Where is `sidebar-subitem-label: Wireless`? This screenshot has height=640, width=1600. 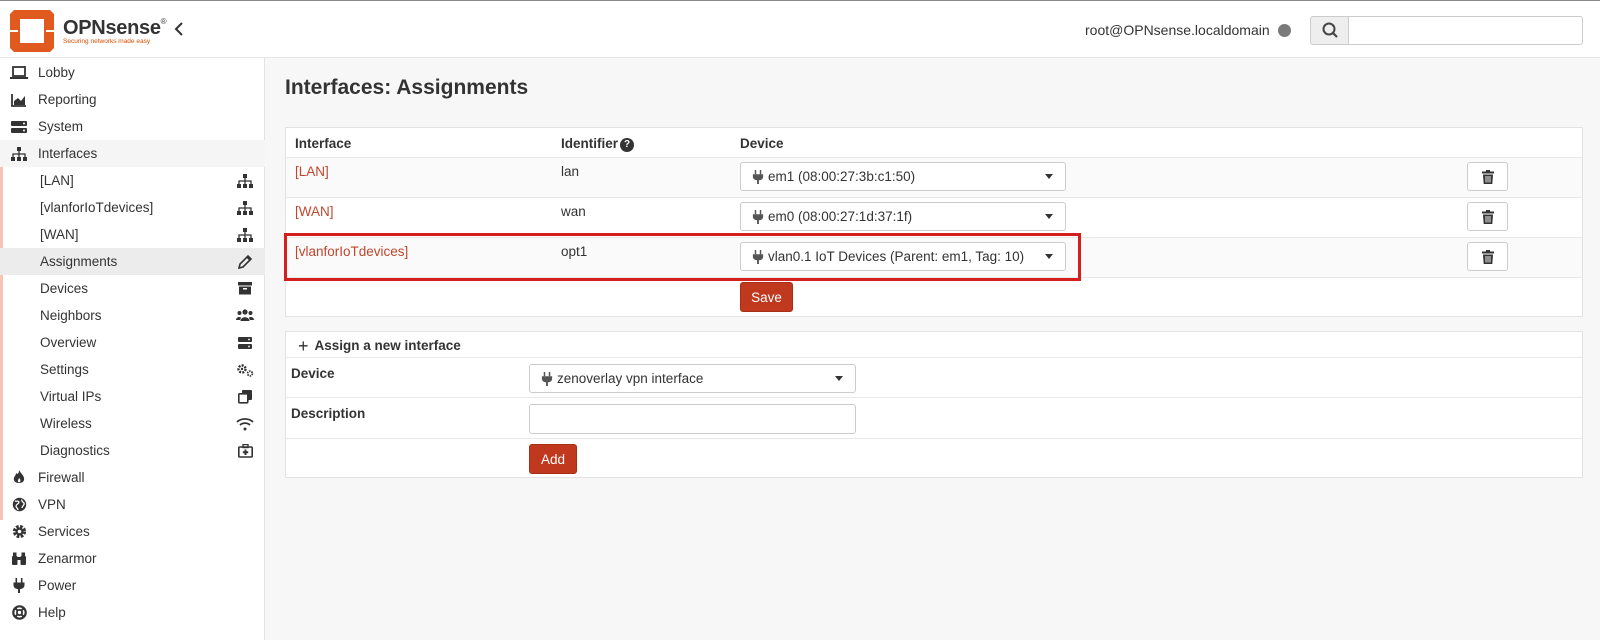 sidebar-subitem-label: Wireless is located at coordinates (66, 423).